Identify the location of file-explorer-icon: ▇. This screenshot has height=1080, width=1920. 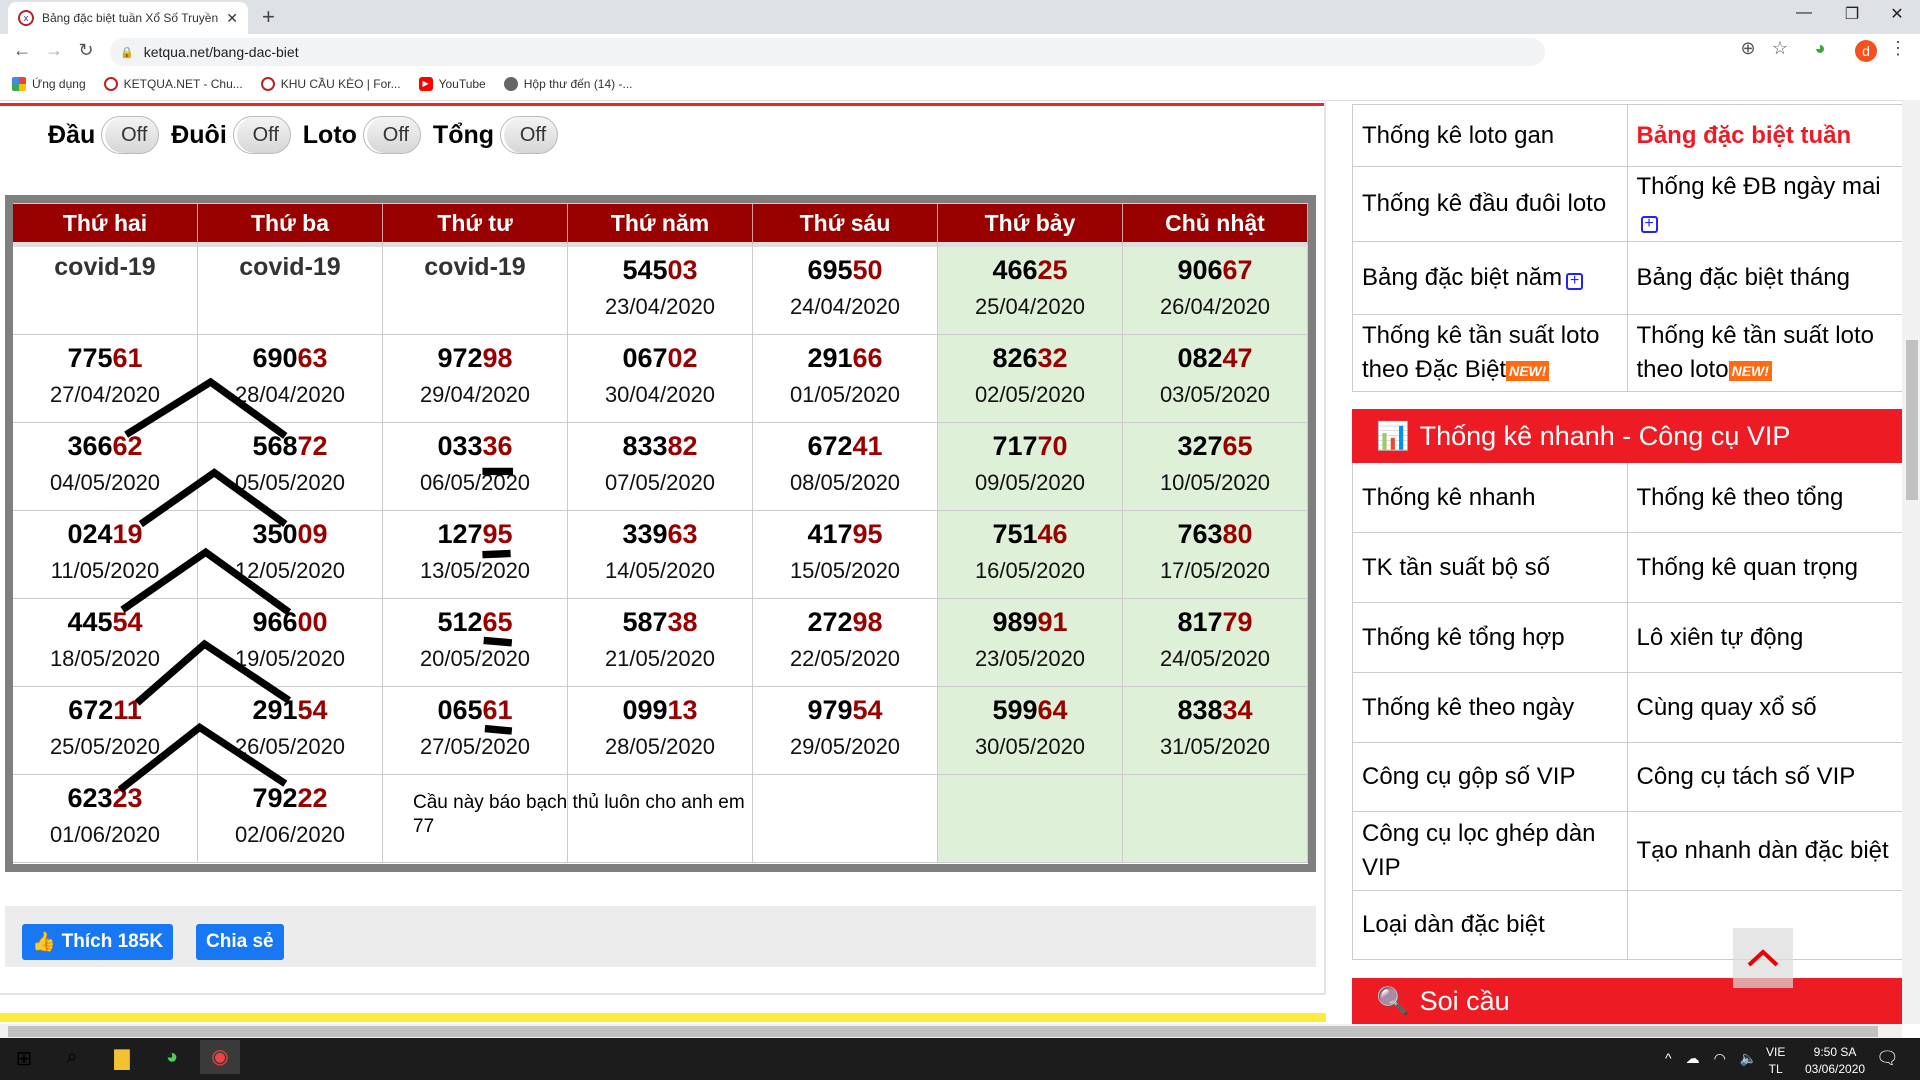
(122, 1058).